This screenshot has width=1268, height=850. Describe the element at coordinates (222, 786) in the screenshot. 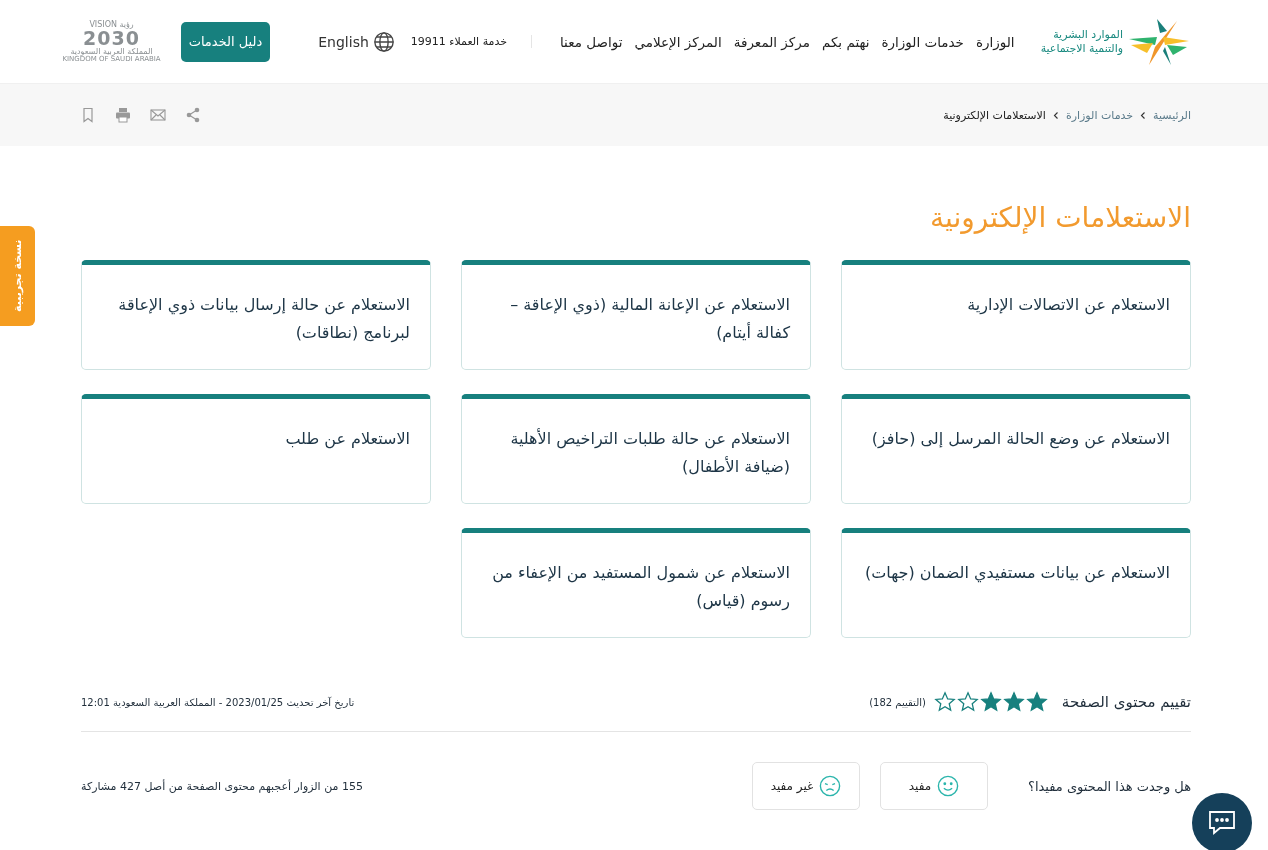

I see `feedback-summary: 155 من الزوار أعجبهم محتوى الصفحة من أصل 427 مشاركة` at that location.